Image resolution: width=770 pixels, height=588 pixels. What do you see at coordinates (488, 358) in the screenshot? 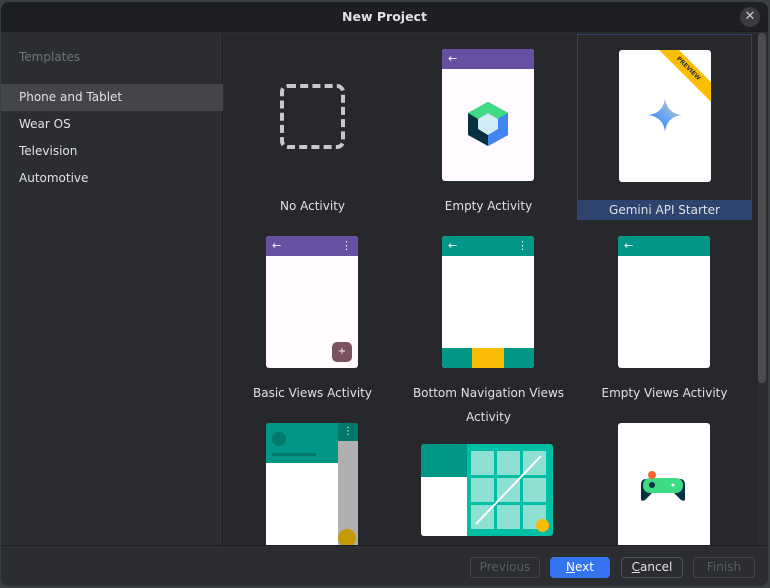
I see `bottom-nav-bar` at bounding box center [488, 358].